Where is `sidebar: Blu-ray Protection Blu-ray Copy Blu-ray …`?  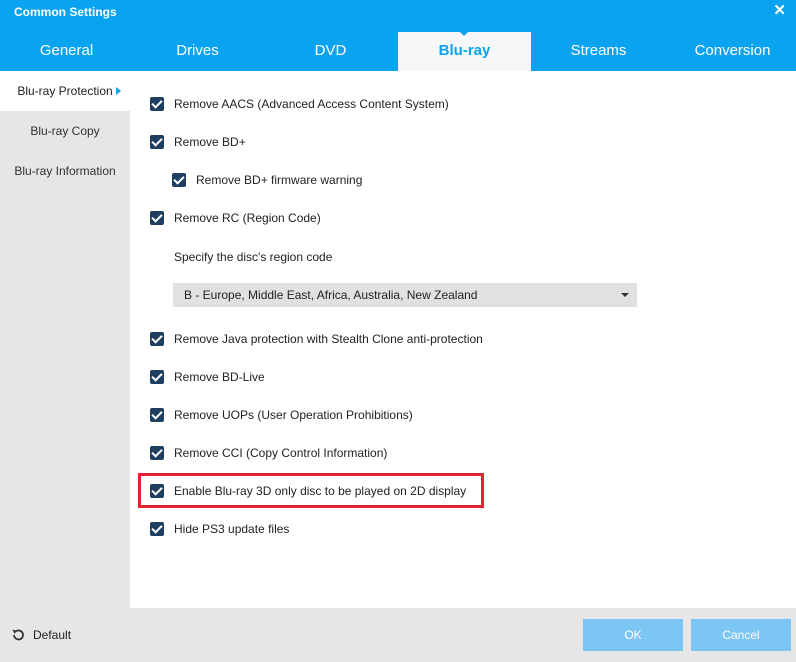 sidebar: Blu-ray Protection Blu-ray Copy Blu-ray … is located at coordinates (65, 339).